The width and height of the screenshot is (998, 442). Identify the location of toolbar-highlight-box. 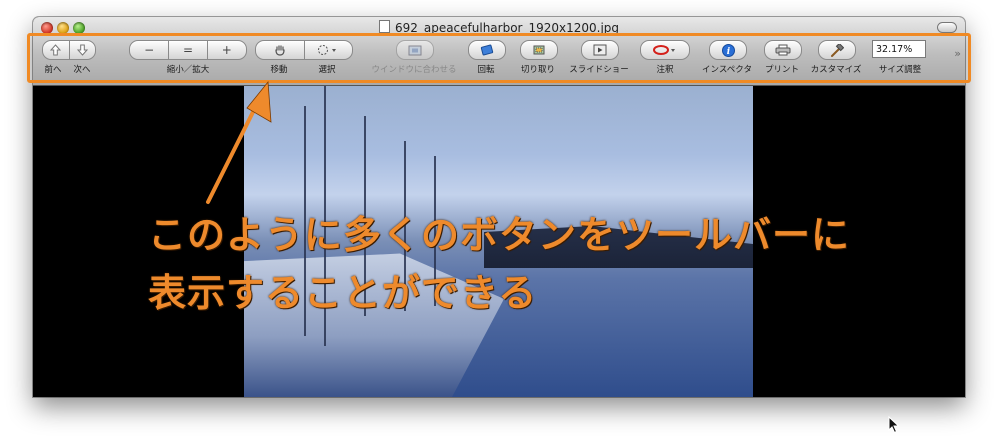
(499, 58).